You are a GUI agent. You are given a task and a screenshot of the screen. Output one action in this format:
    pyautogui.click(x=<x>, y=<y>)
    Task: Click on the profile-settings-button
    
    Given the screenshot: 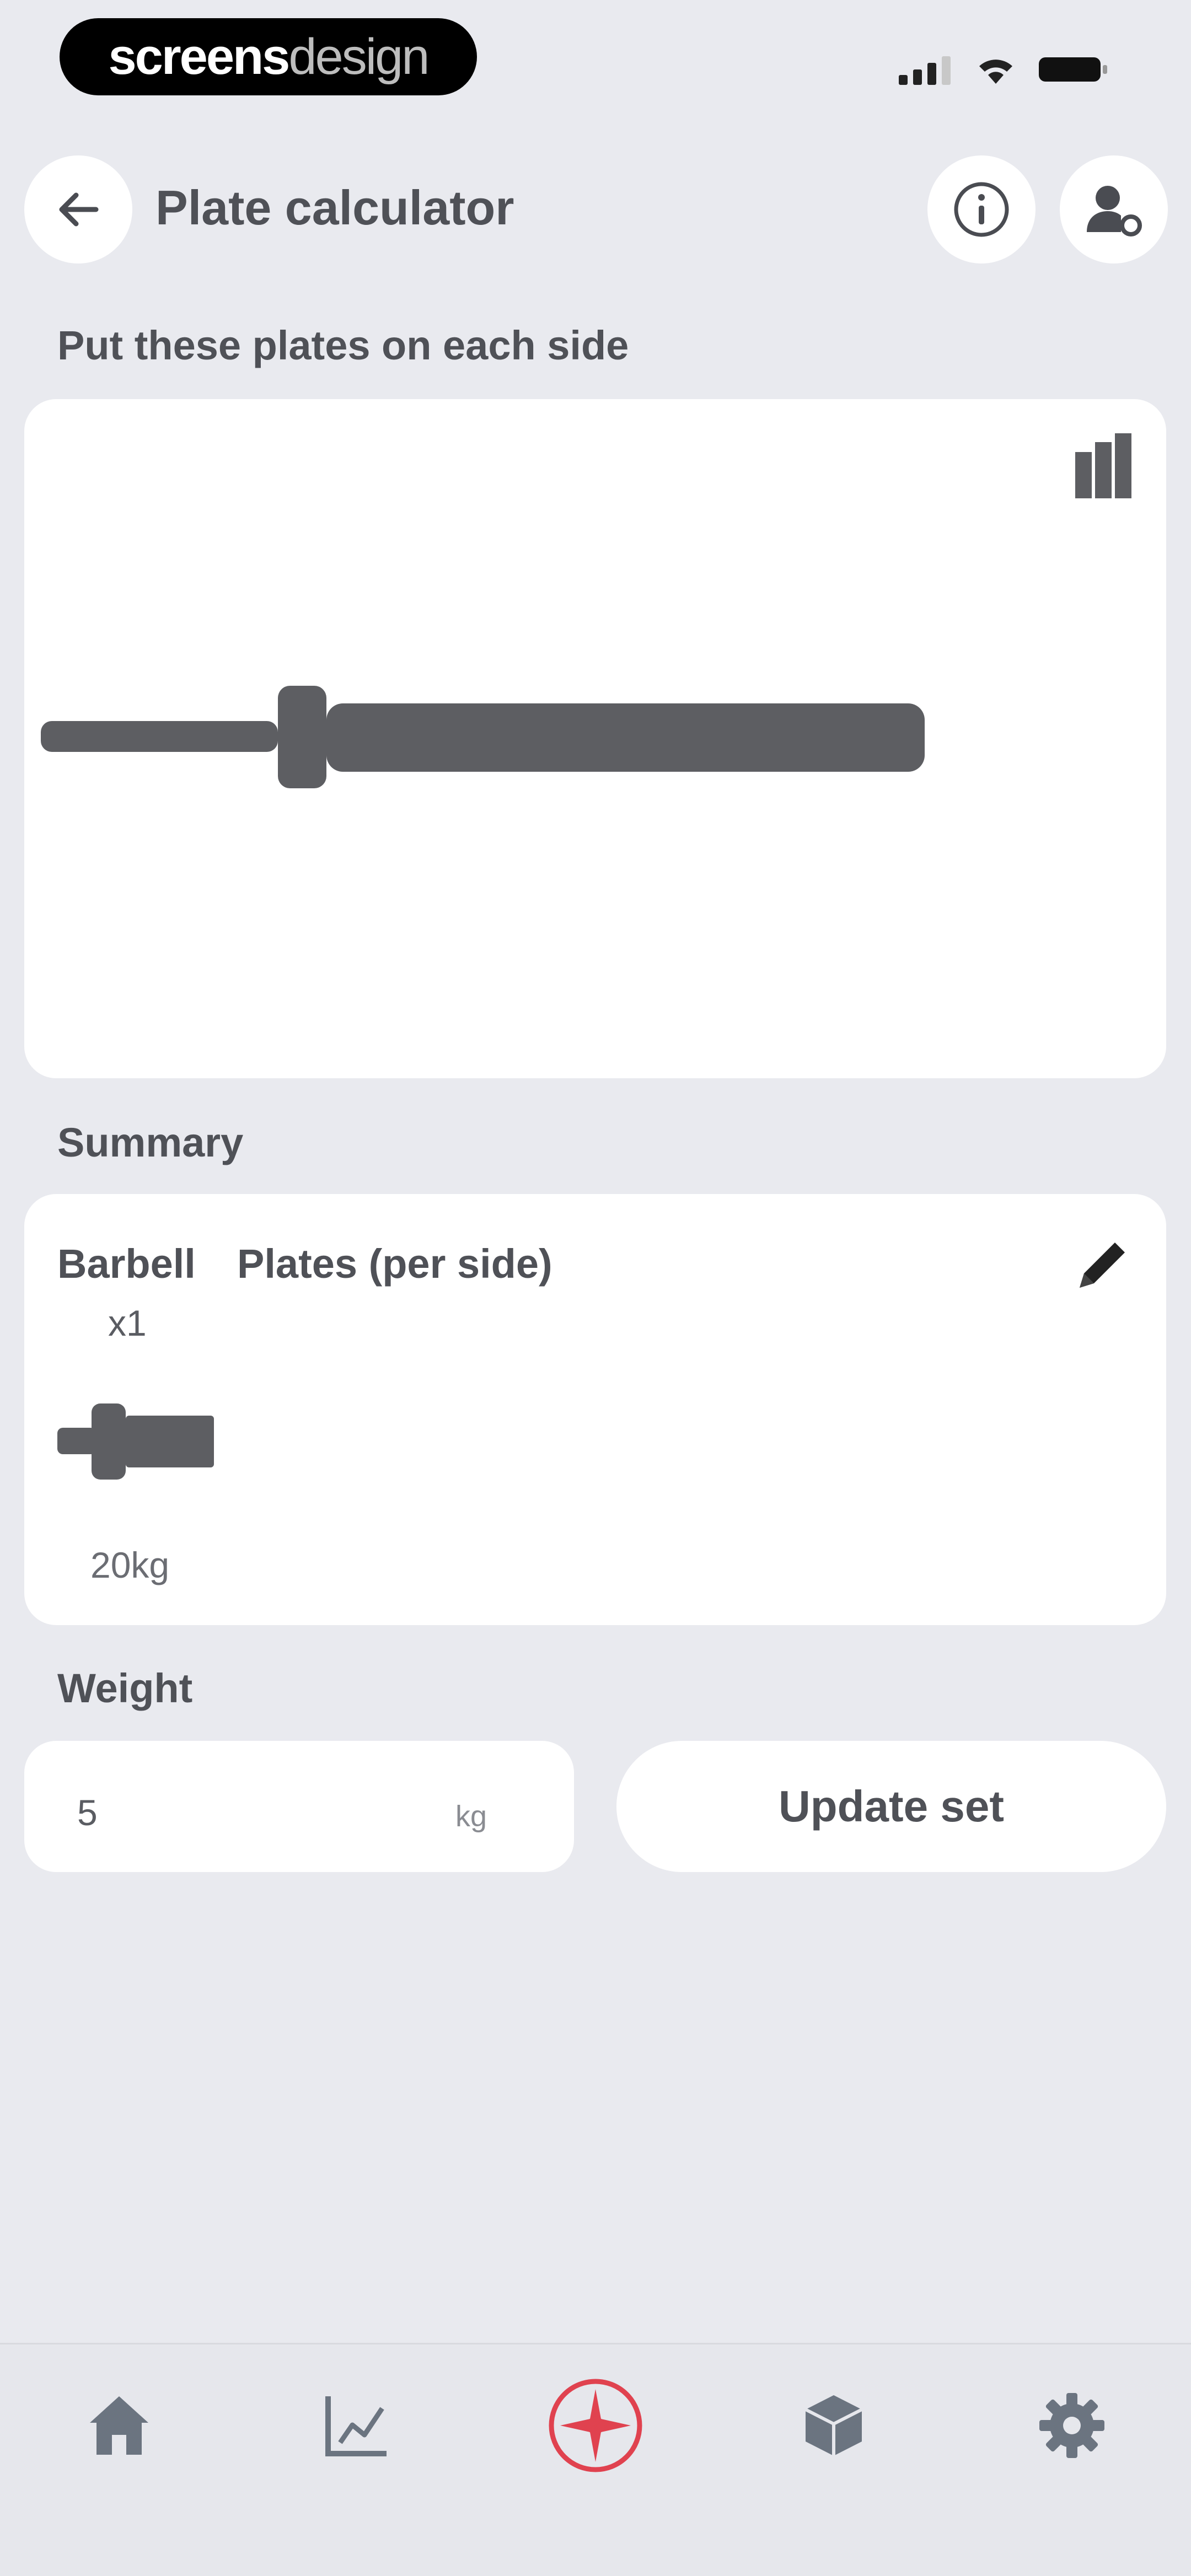 What is the action you would take?
    pyautogui.click(x=1114, y=209)
    